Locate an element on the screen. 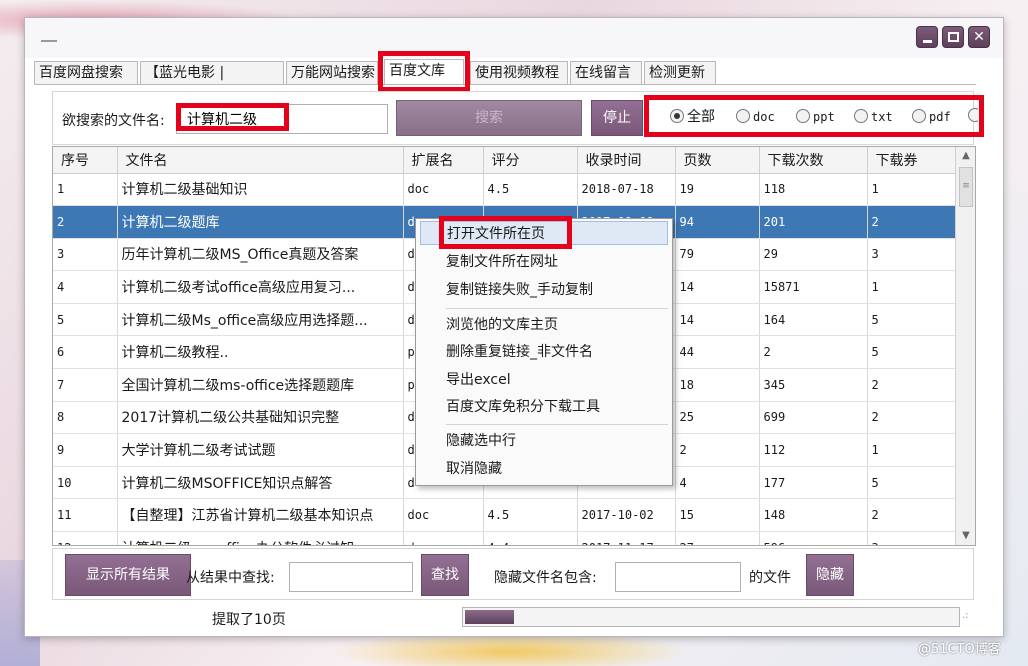 The height and width of the screenshot is (666, 1028). table-cell: 15871 is located at coordinates (813, 287).